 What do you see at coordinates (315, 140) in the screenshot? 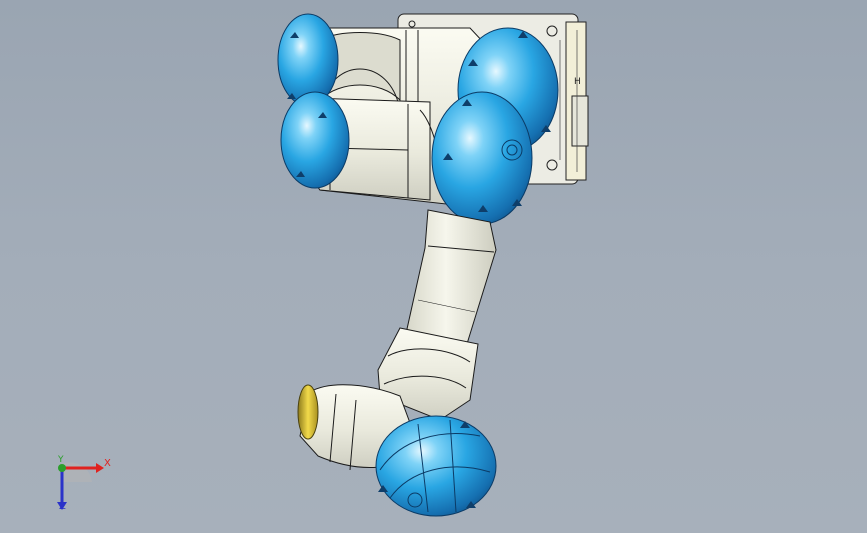
I see `joint-cap-shoulder-left` at bounding box center [315, 140].